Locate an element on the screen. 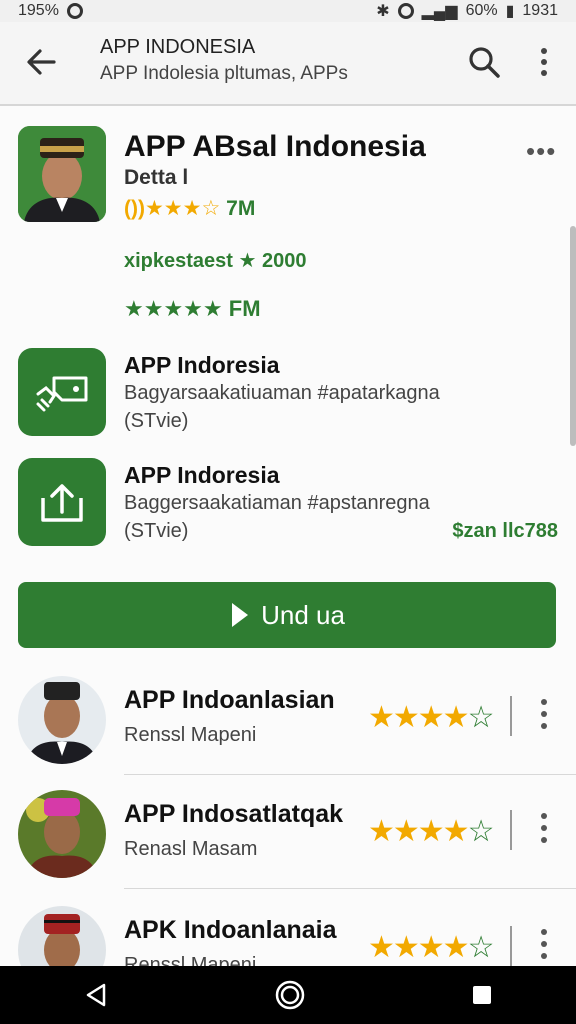  scrollbar is located at coordinates (573, 336).